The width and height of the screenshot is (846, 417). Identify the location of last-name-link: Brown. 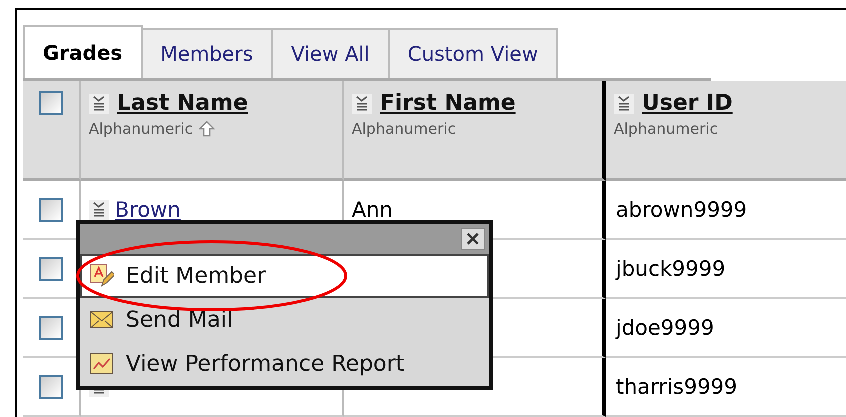
(148, 210).